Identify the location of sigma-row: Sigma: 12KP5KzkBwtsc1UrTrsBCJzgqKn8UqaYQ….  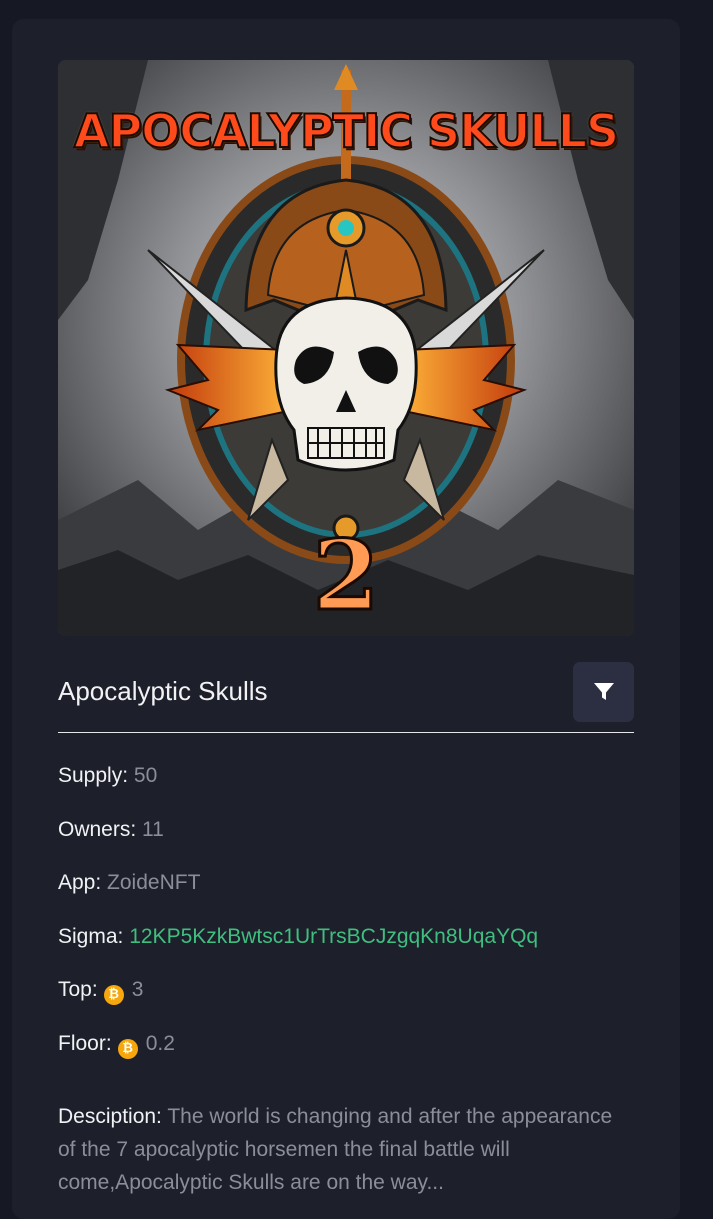
(353, 936).